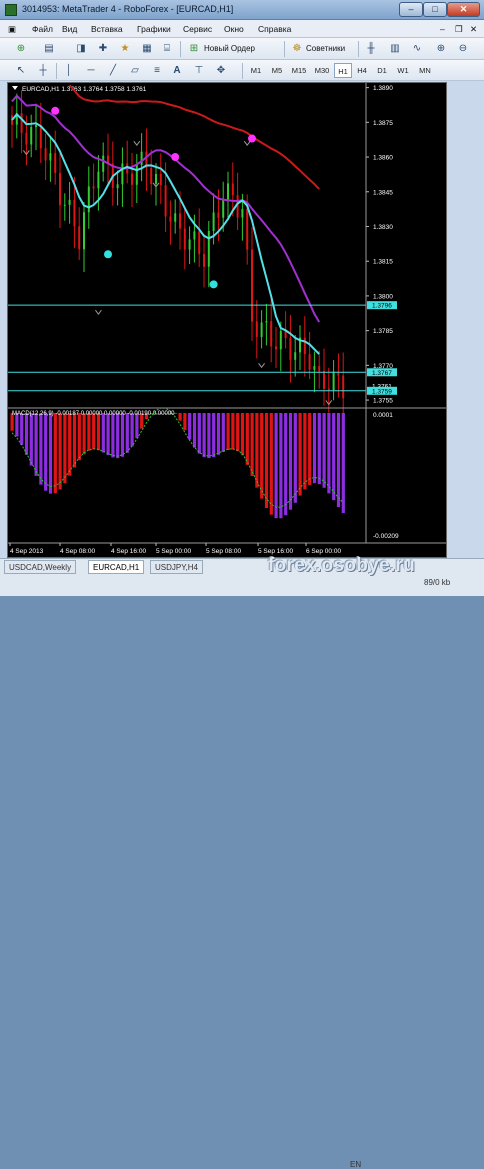 This screenshot has height=1169, width=484. I want to click on strategy-tester-icon: ⌸, so click(167, 49).